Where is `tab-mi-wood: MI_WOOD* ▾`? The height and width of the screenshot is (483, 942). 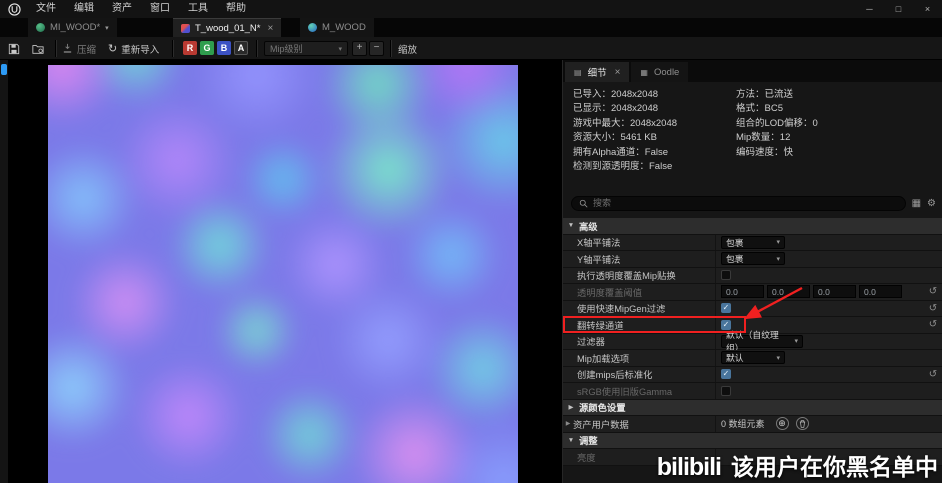
tab-mi-wood: MI_WOOD* ▾ is located at coordinates (72, 27).